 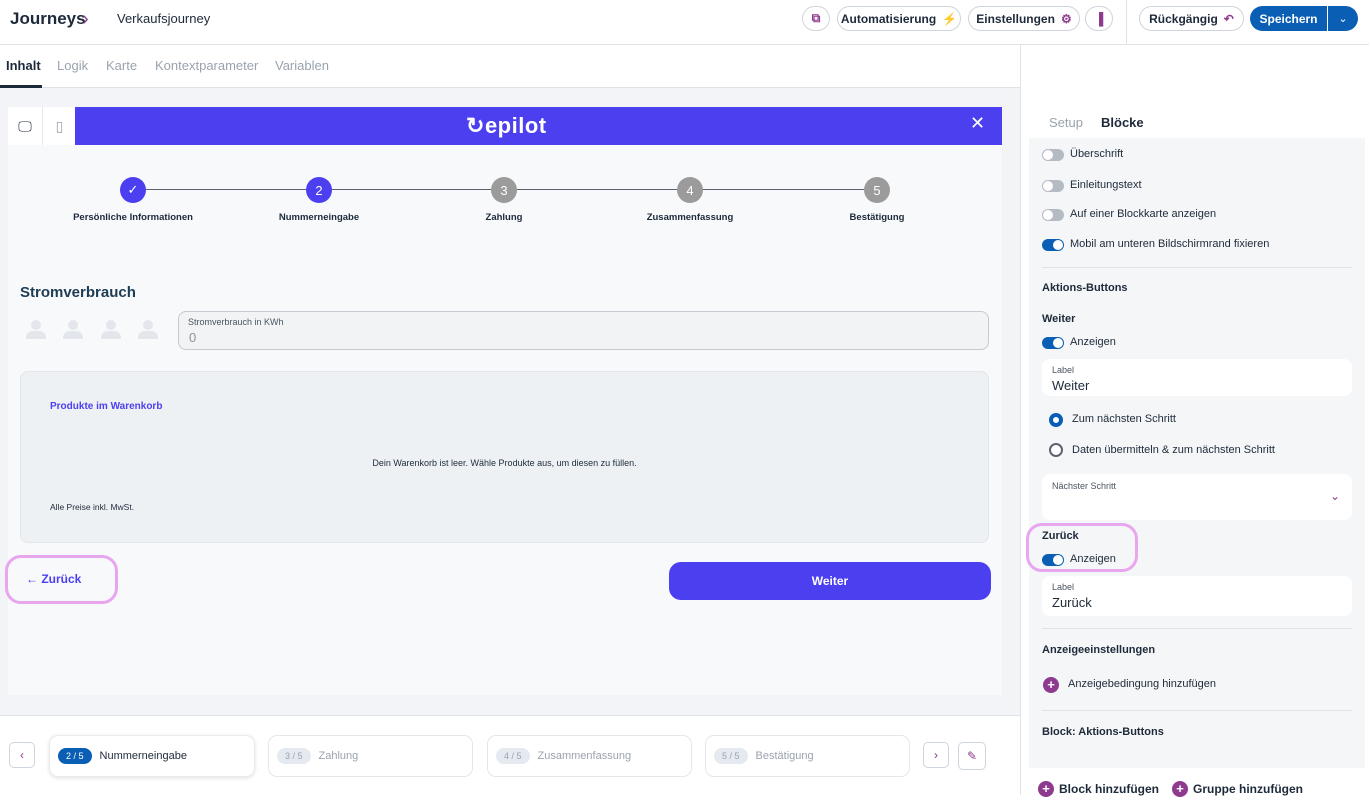 I want to click on lightning-icon: ⚡, so click(x=950, y=18).